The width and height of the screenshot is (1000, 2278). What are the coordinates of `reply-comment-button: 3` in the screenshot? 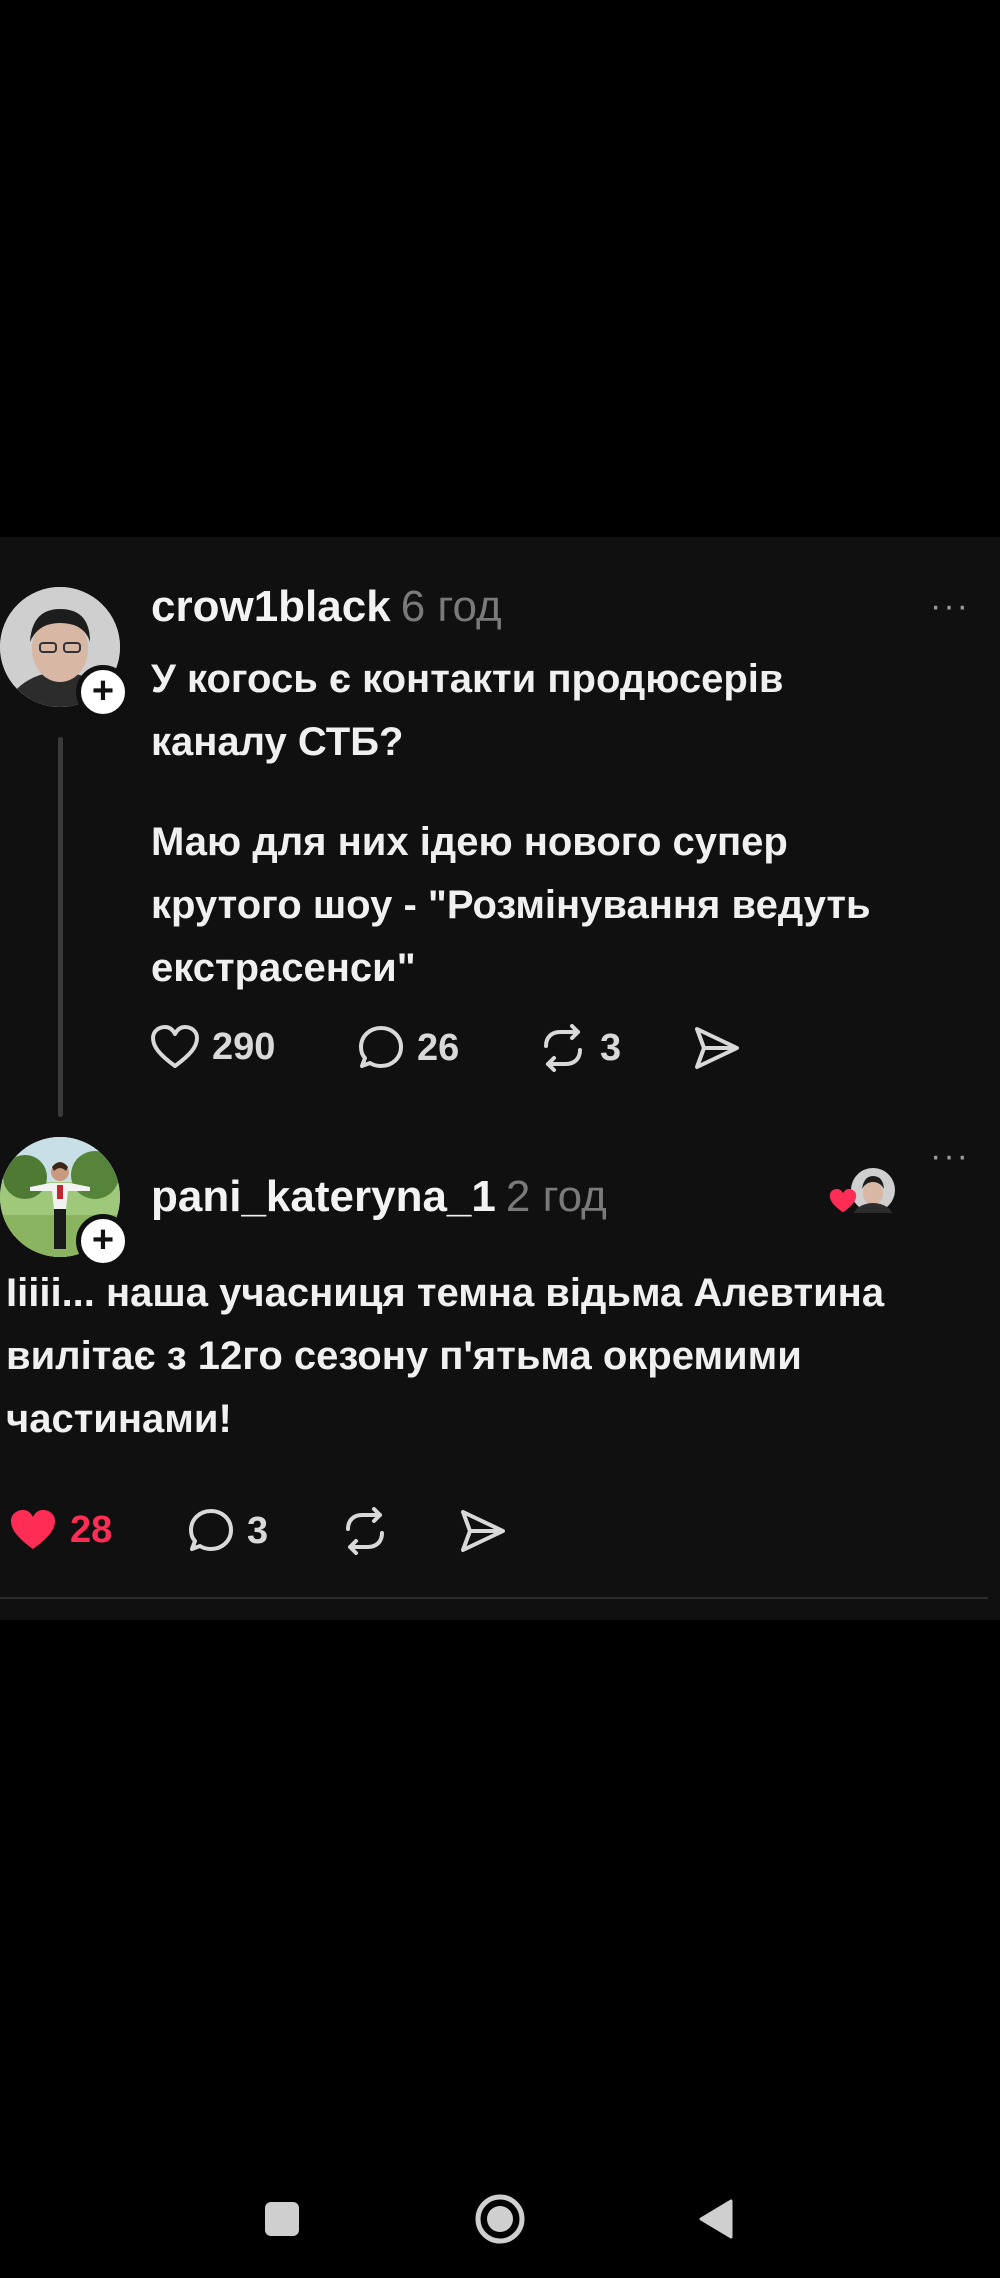 It's located at (227, 1531).